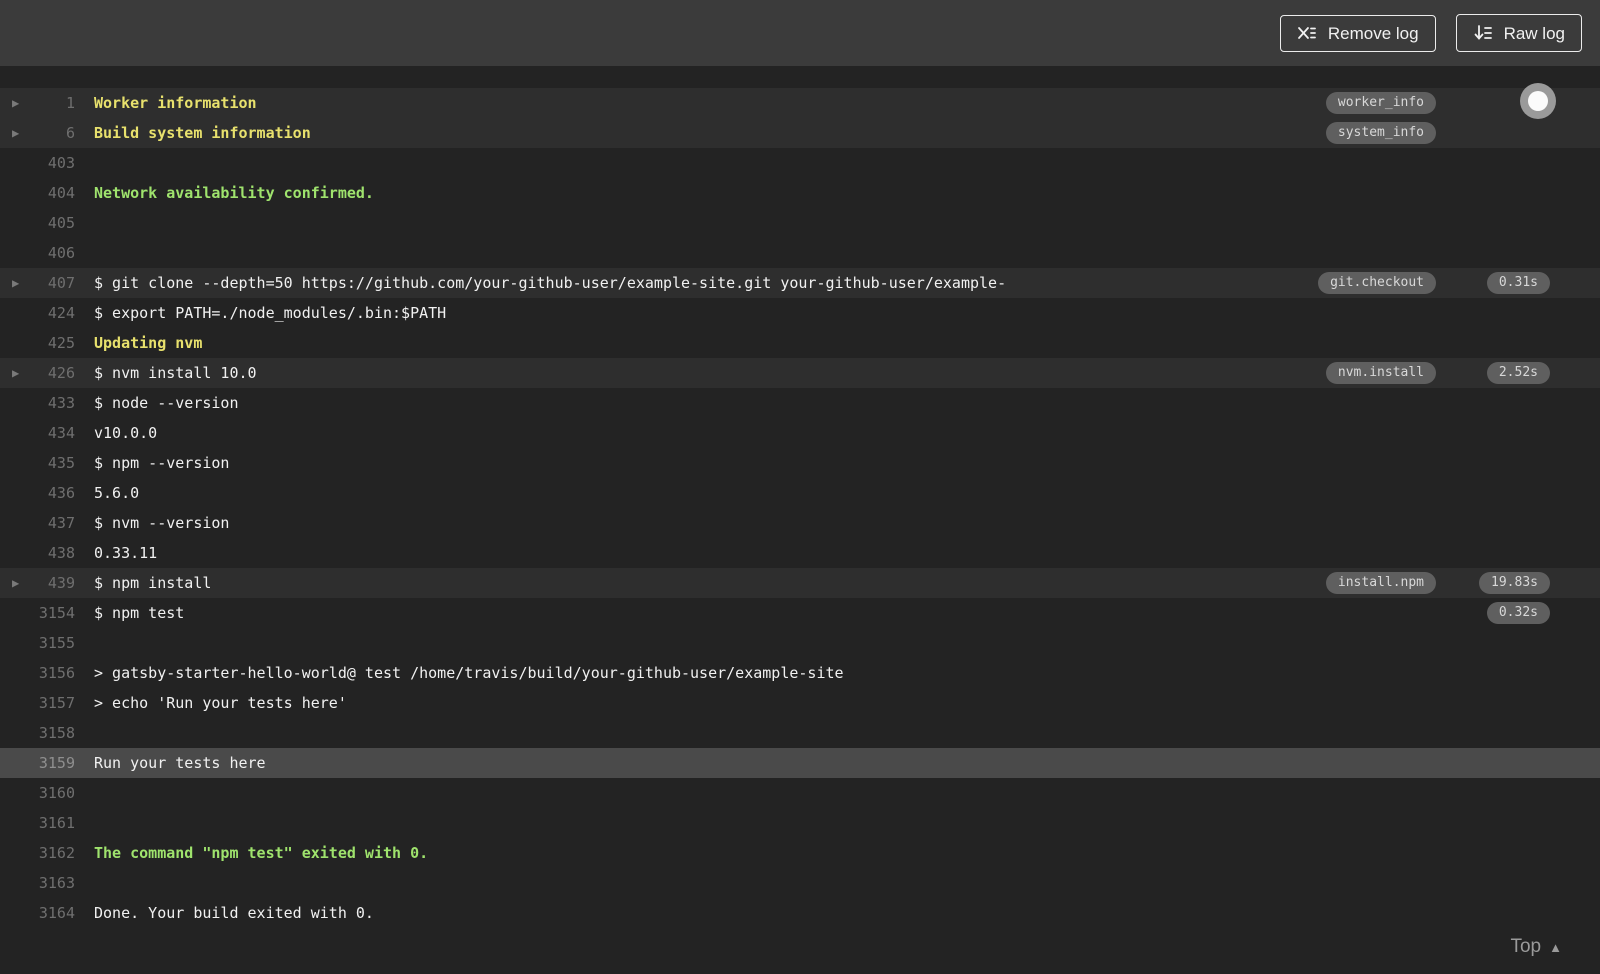 This screenshot has height=974, width=1600. What do you see at coordinates (37, 793) in the screenshot?
I see `line-number: 3160` at bounding box center [37, 793].